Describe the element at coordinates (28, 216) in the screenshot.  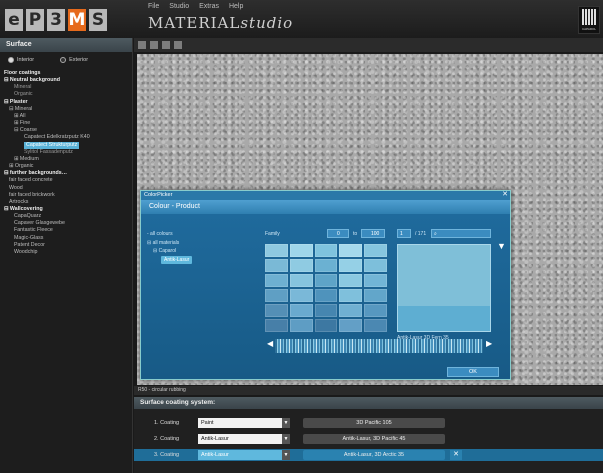
I see `tree-item-label: CapaQuarz` at that location.